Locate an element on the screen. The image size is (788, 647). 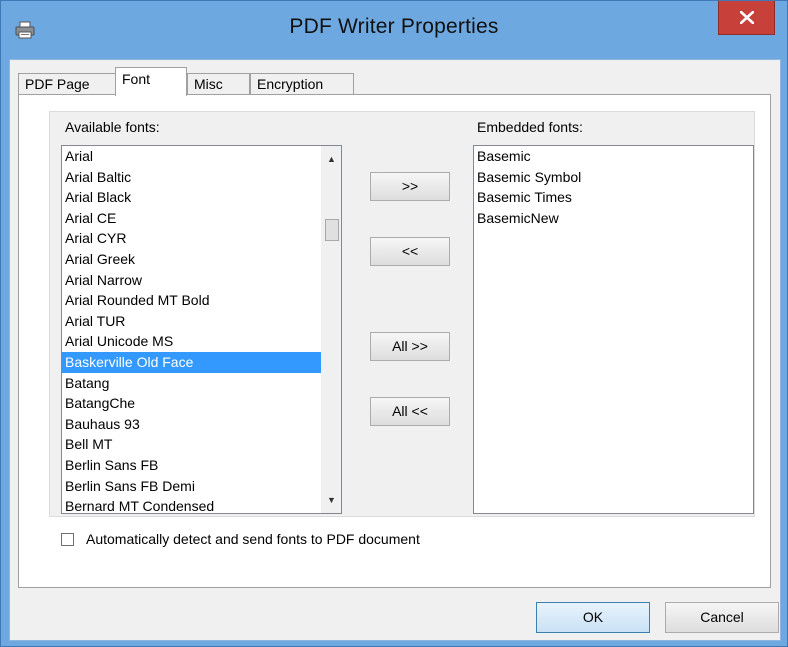
available-font-item: Bell MT is located at coordinates (201, 444).